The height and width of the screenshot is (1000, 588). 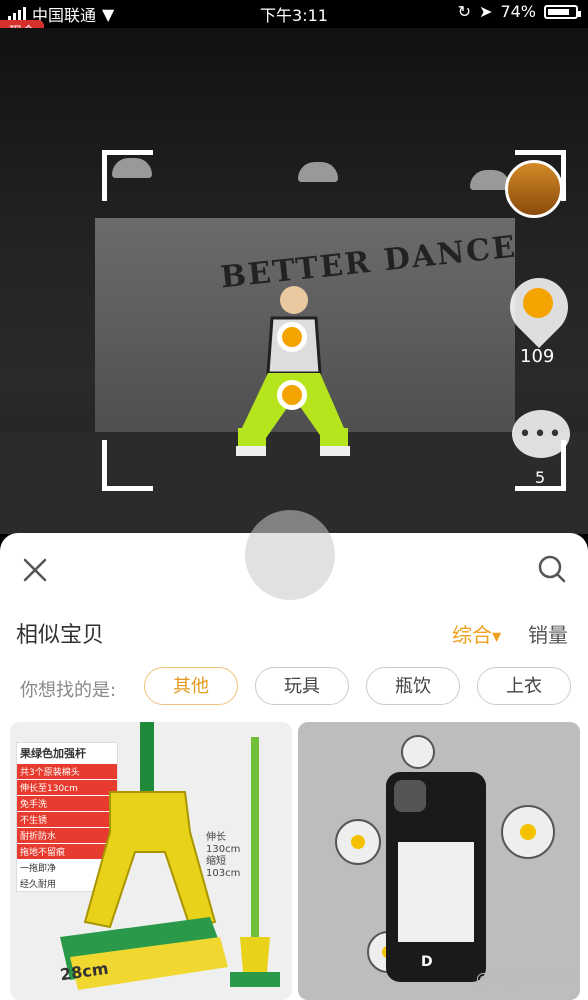 I want to click on battery-percent: 74%, so click(x=518, y=11).